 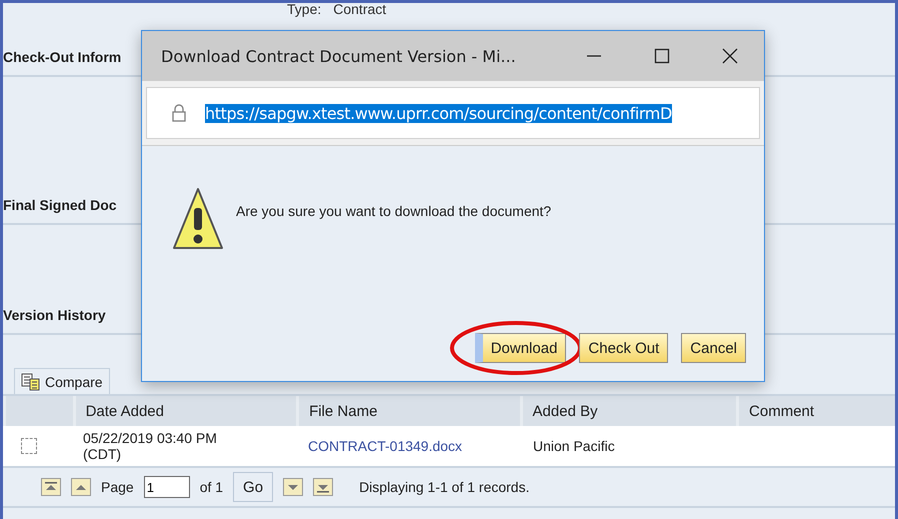 I want to click on dialog-button: Download, so click(x=520, y=348).